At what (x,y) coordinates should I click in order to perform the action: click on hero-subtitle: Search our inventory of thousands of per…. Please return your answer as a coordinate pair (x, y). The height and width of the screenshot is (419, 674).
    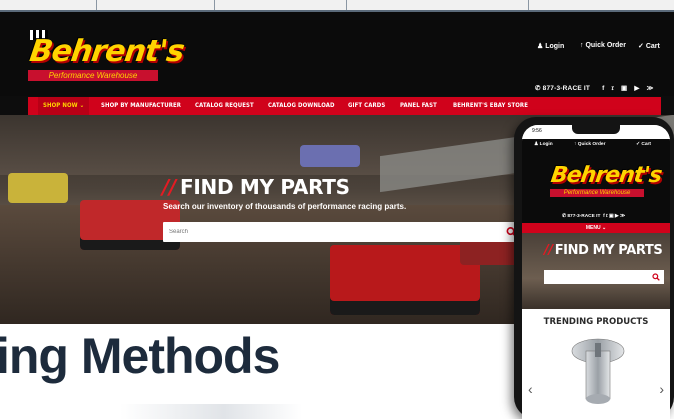
    Looking at the image, I should click on (285, 206).